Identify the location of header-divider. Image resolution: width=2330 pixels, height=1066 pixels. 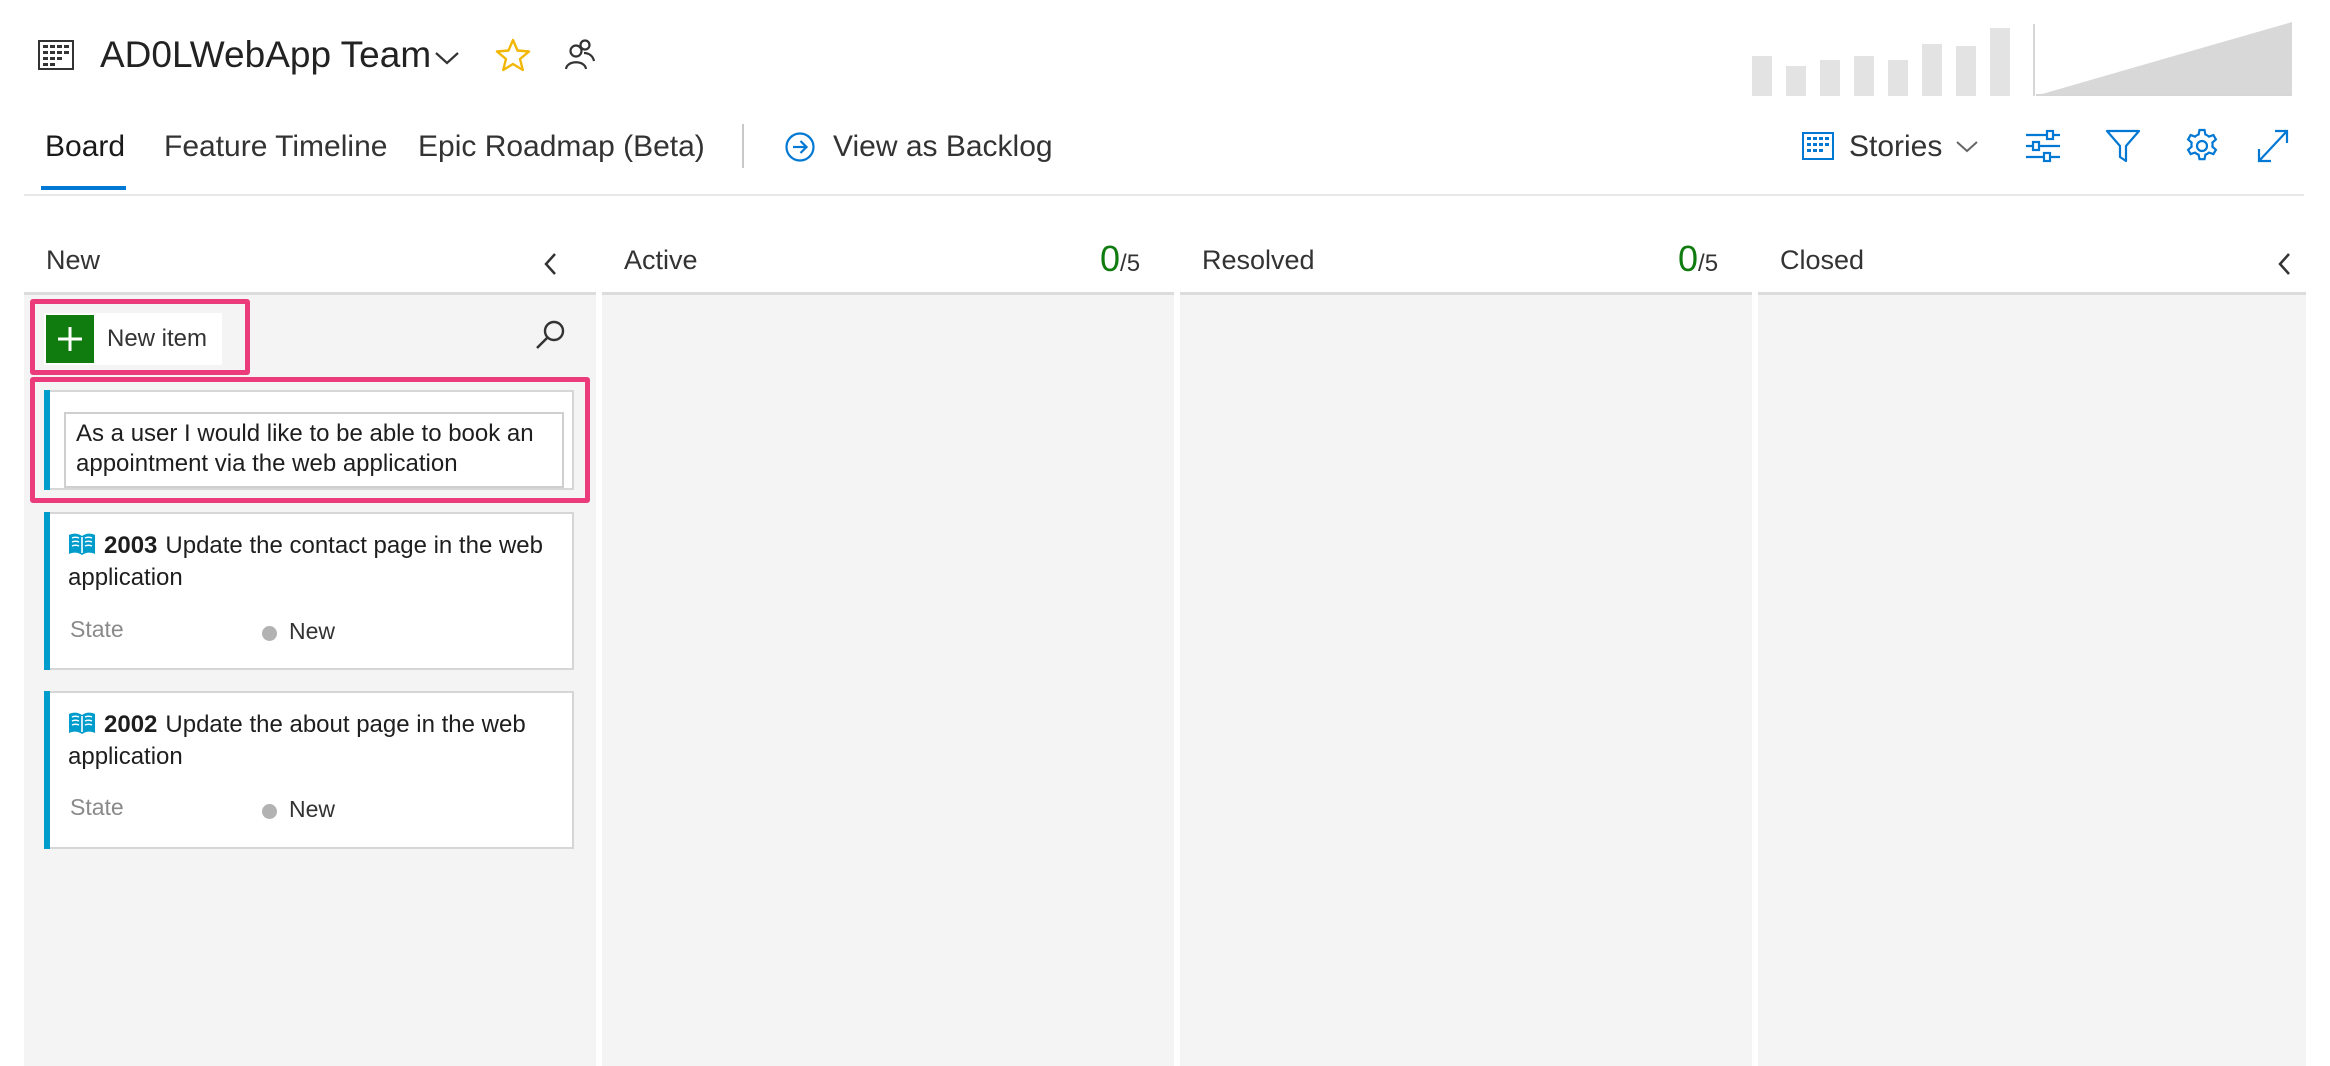
(1164, 195).